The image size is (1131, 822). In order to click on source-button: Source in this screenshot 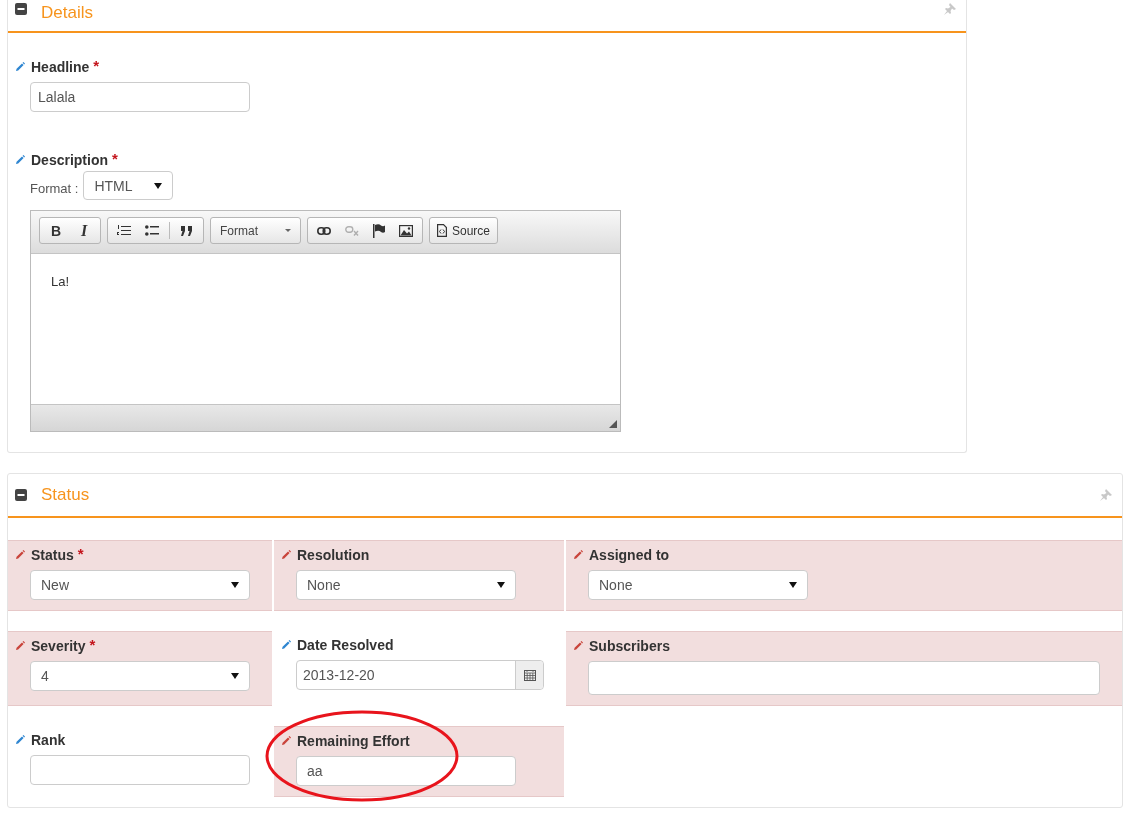, I will do `click(464, 230)`.